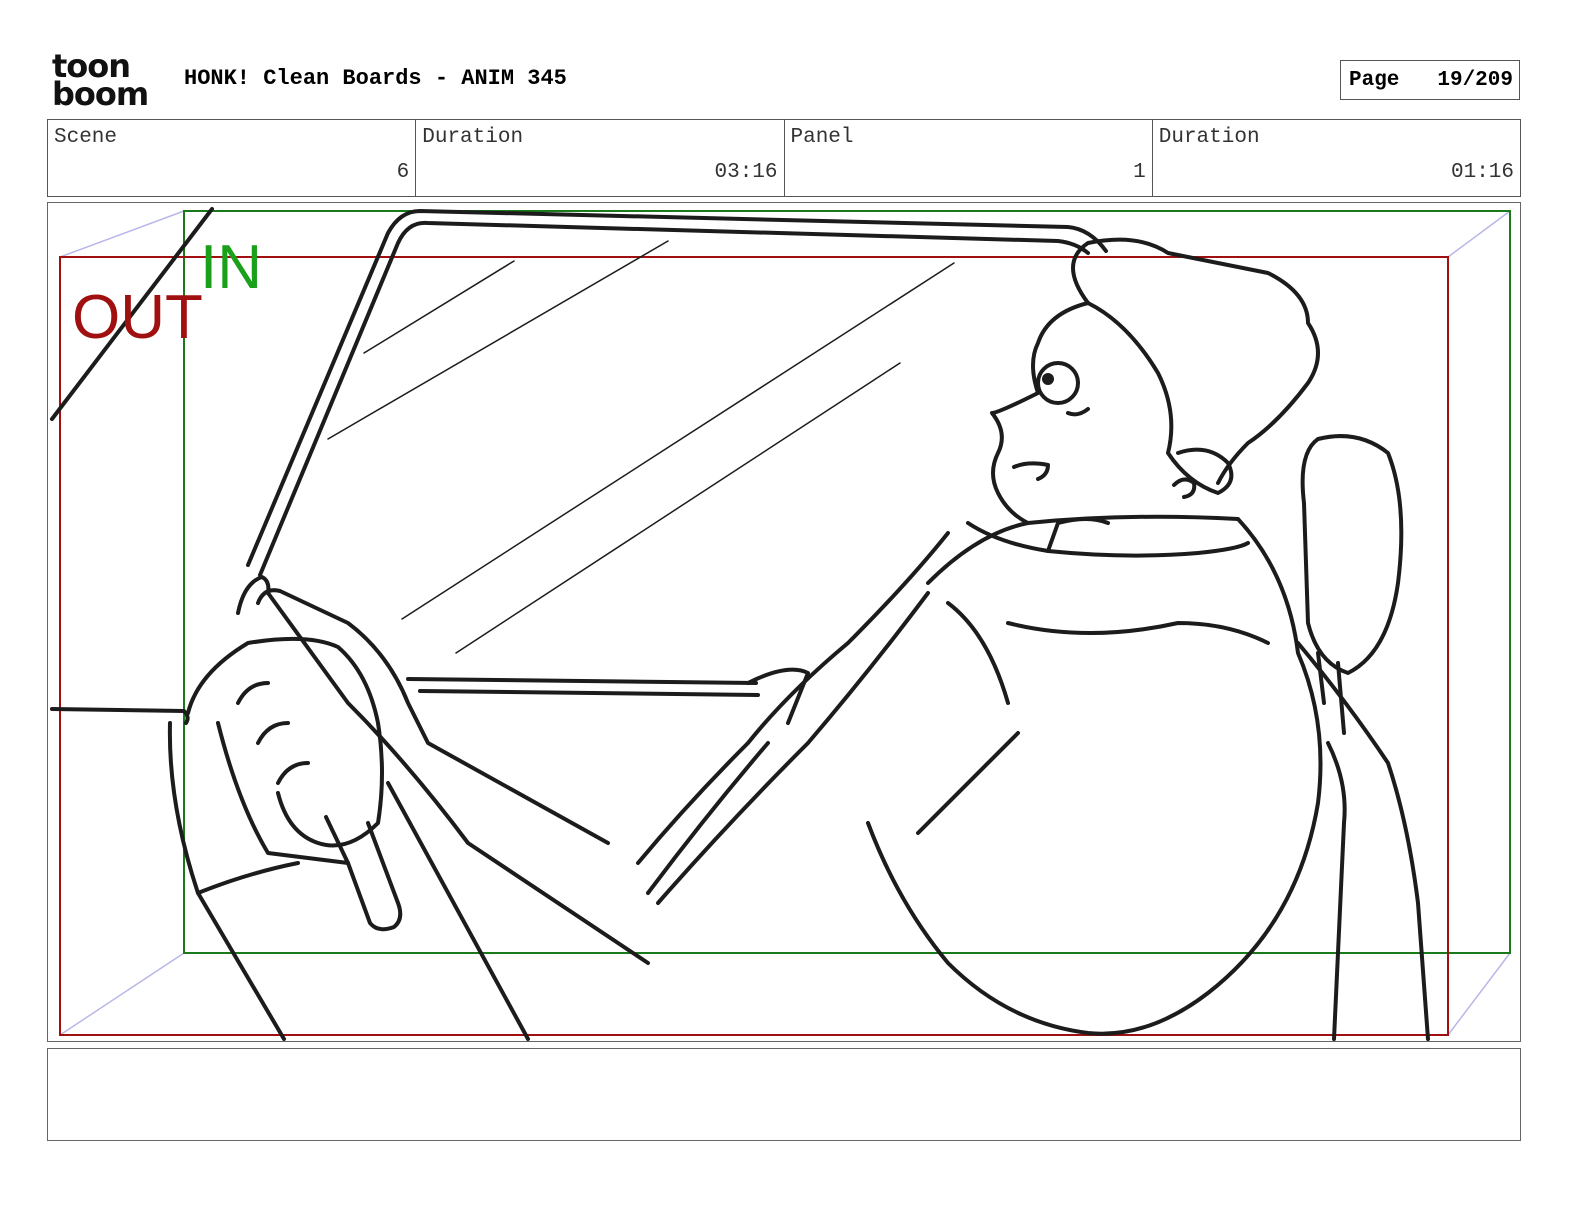 This screenshot has width=1584, height=1224. Describe the element at coordinates (100, 94) in the screenshot. I see `logo-line-2: boom` at that location.